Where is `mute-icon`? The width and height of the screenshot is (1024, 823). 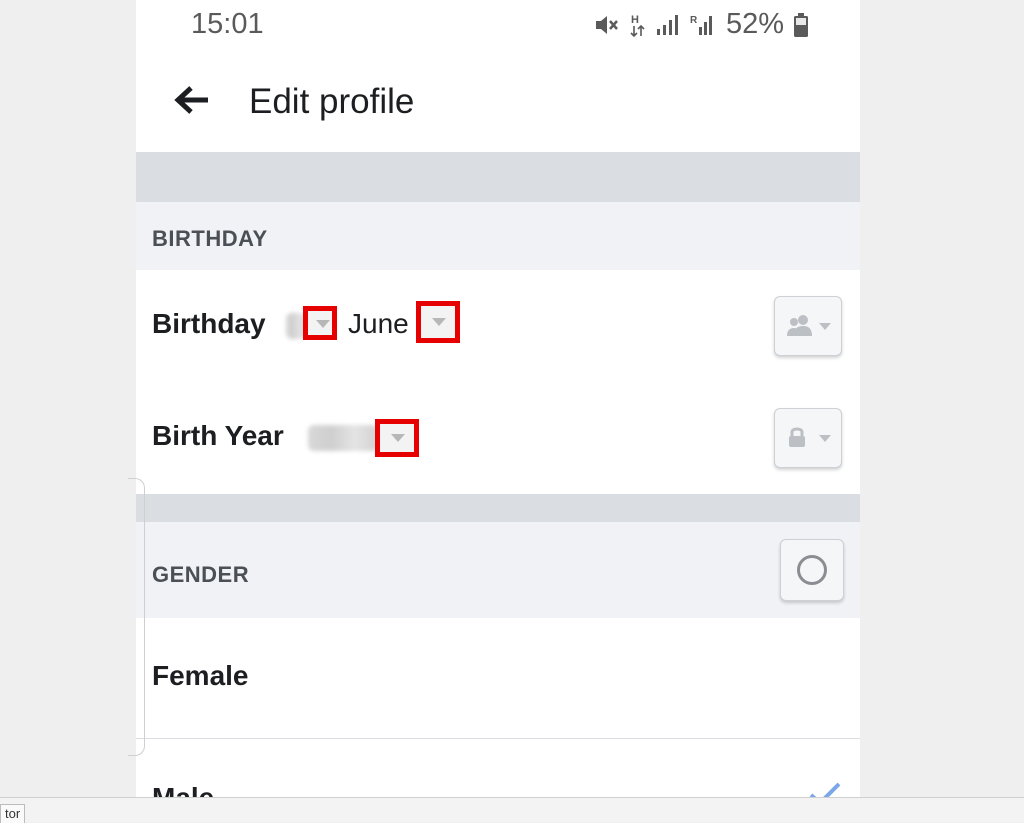
mute-icon is located at coordinates (606, 24).